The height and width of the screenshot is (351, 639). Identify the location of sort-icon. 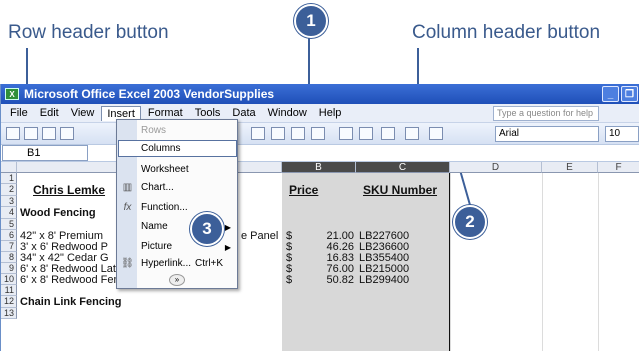
(388, 133).